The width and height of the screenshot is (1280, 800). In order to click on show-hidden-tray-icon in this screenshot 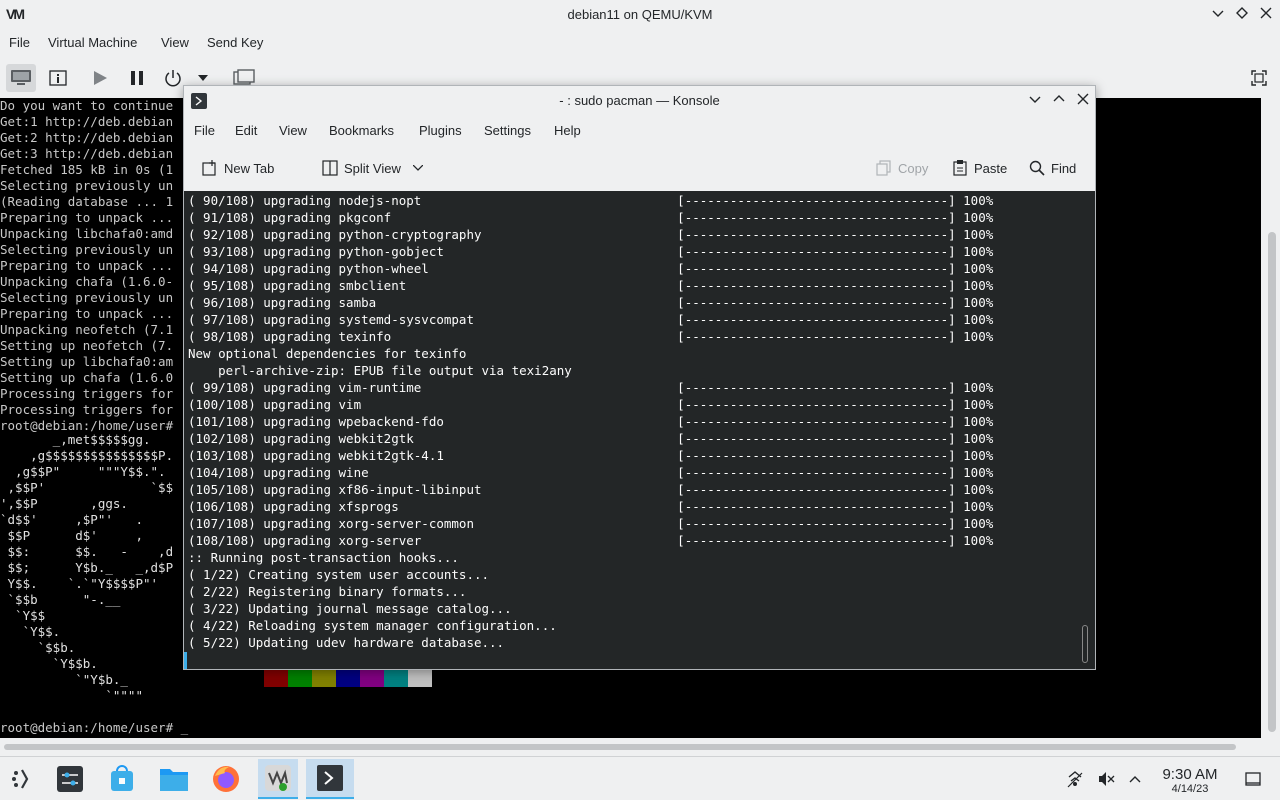, I will do `click(1135, 779)`.